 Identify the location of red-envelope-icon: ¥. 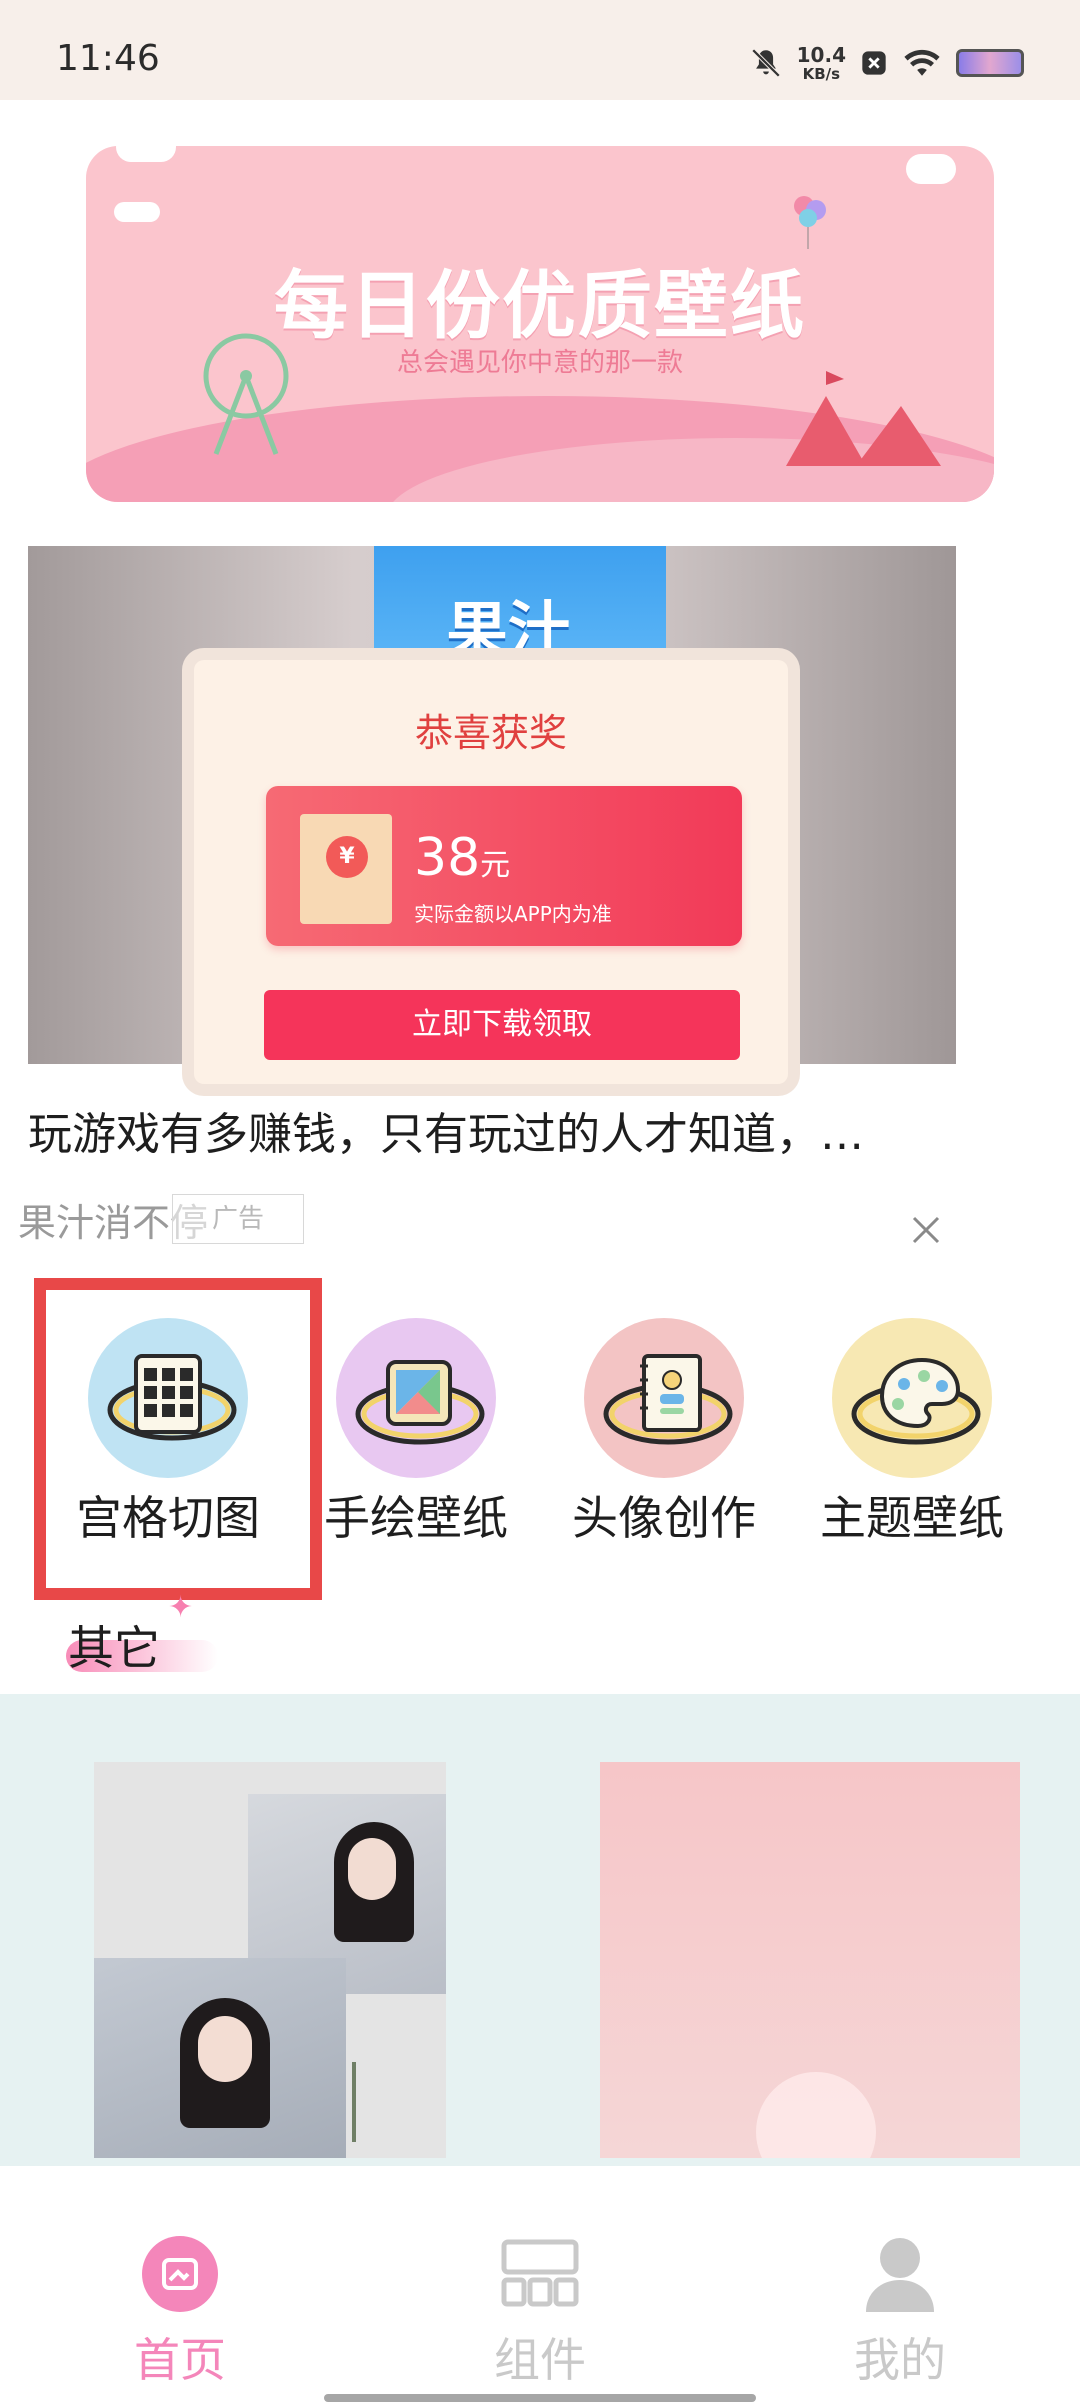
(346, 869).